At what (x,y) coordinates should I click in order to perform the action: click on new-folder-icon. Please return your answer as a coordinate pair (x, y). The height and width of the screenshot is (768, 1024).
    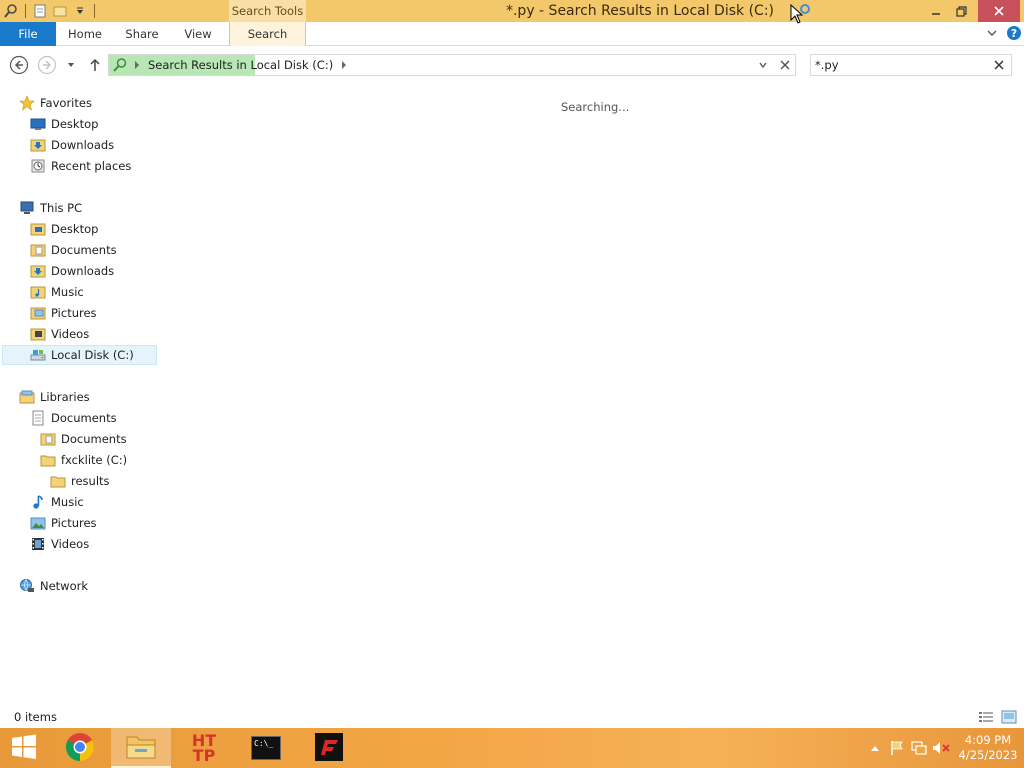
    Looking at the image, I should click on (60, 11).